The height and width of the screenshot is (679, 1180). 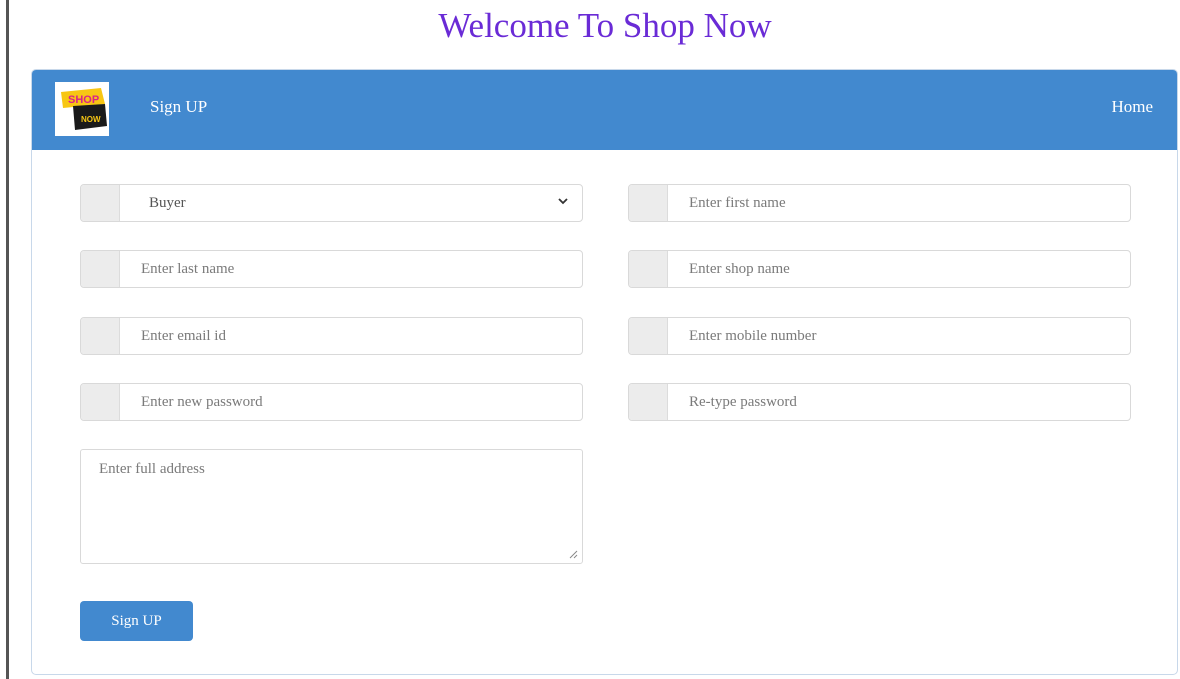 I want to click on retype-password-placeholder: Re-type password, so click(x=743, y=402).